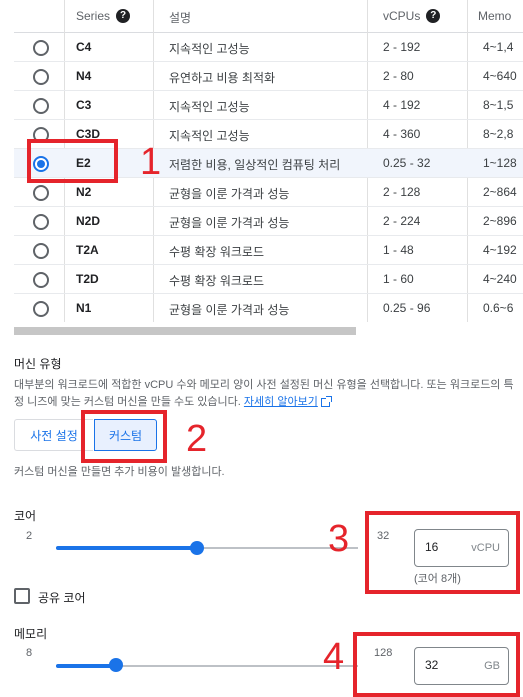 Image resolution: width=523 pixels, height=697 pixels. I want to click on series-name: C3, so click(84, 105).